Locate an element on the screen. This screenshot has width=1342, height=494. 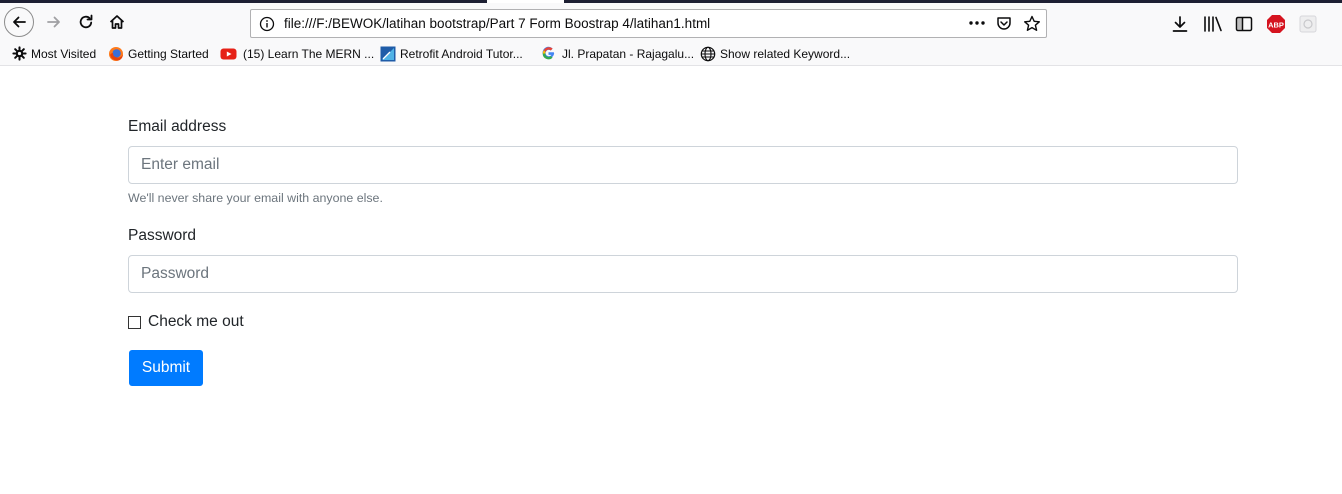
google-icon is located at coordinates (548, 53).